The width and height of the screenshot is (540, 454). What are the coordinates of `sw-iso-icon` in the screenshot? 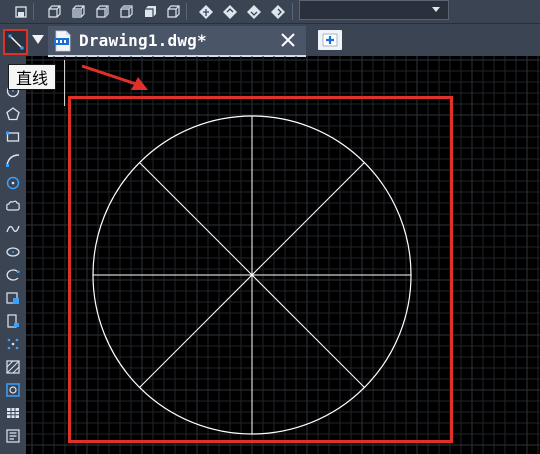 It's located at (205, 11).